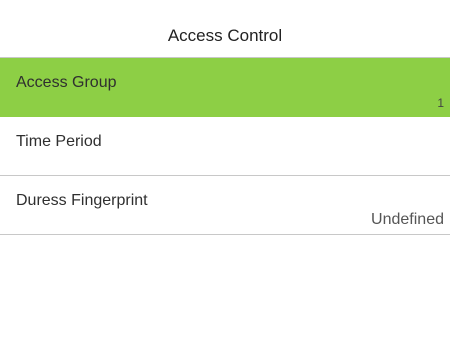 The width and height of the screenshot is (450, 342). Describe the element at coordinates (59, 141) in the screenshot. I see `menu-item-label: Time Period` at that location.